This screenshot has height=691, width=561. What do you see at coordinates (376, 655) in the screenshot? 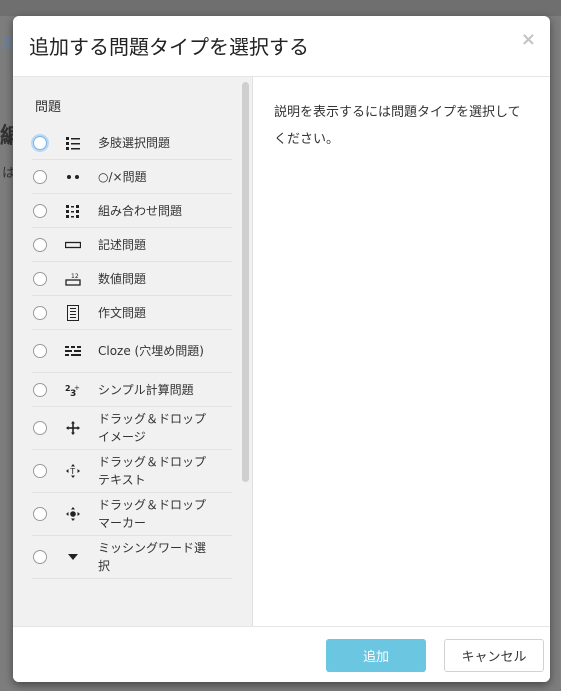
I see `add-button: 追加` at bounding box center [376, 655].